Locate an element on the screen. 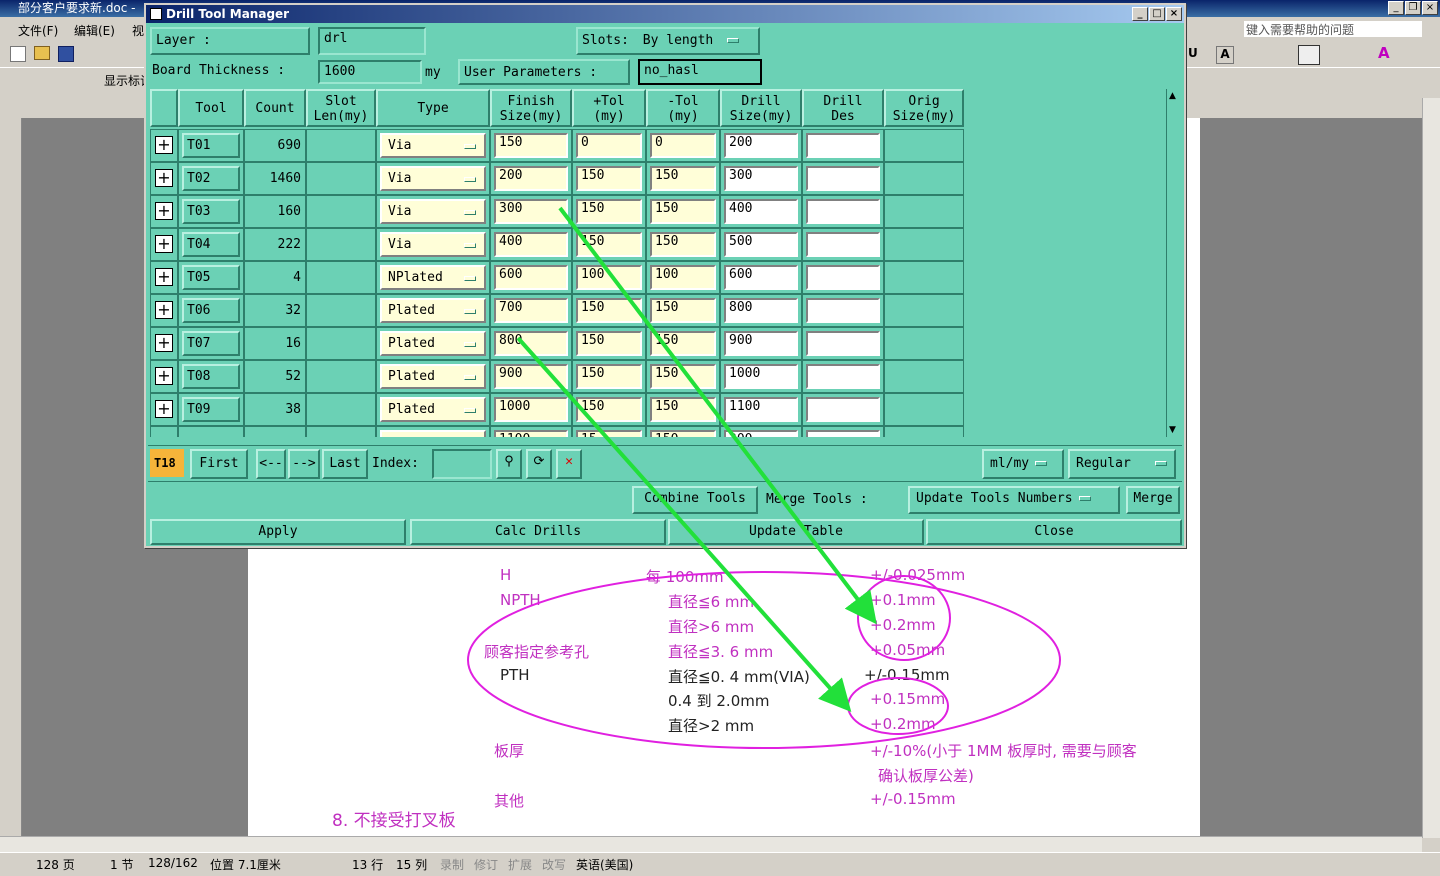  arrow-overlay is located at coordinates (696, 459).